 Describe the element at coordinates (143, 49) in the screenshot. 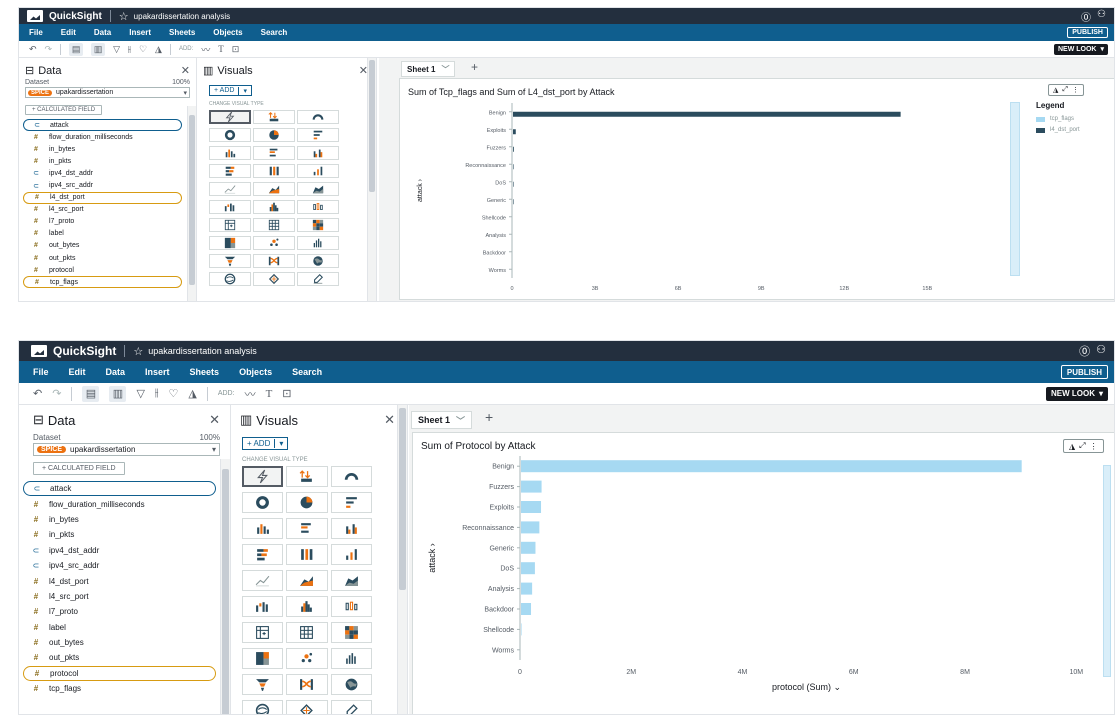

I see `insights-icon: ♡` at that location.